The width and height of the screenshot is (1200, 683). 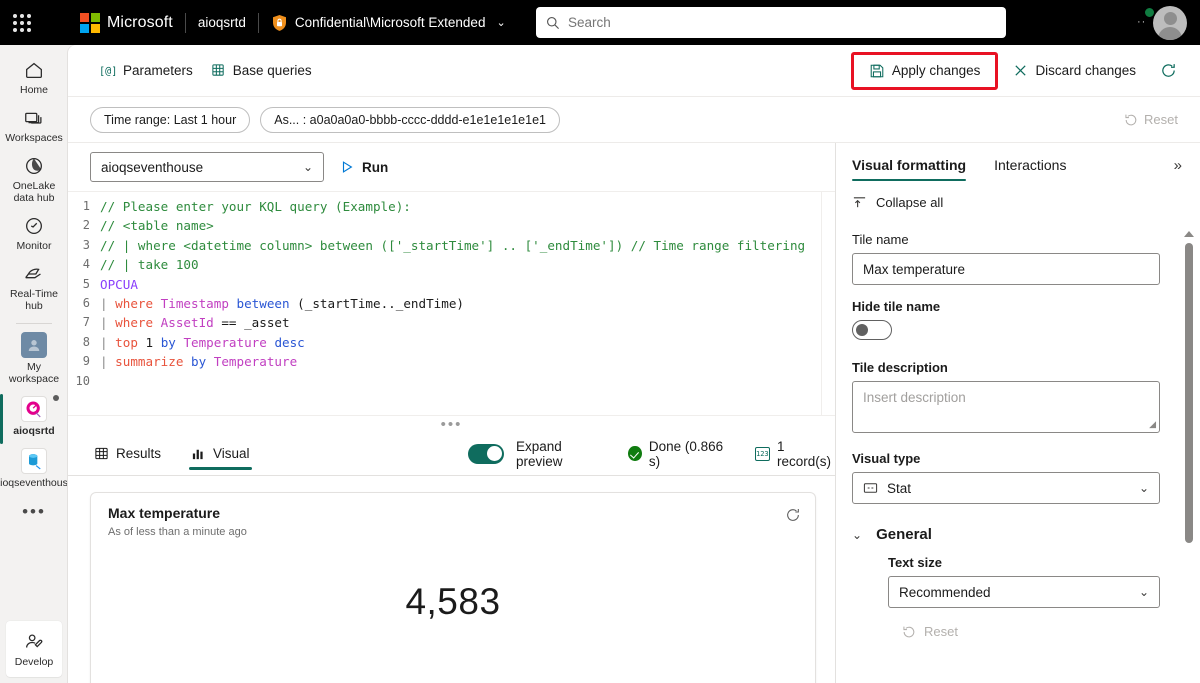 I want to click on panel-tab-bar: Visual formatting Interactions », so click(x=1018, y=165).